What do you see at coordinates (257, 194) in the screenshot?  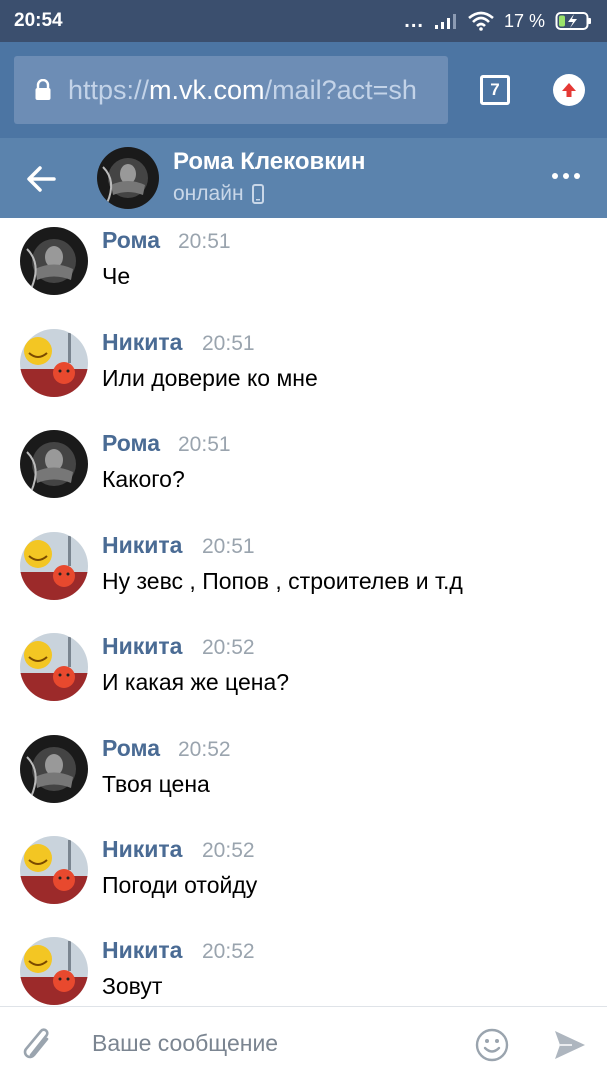 I see `mobile-phone-icon` at bounding box center [257, 194].